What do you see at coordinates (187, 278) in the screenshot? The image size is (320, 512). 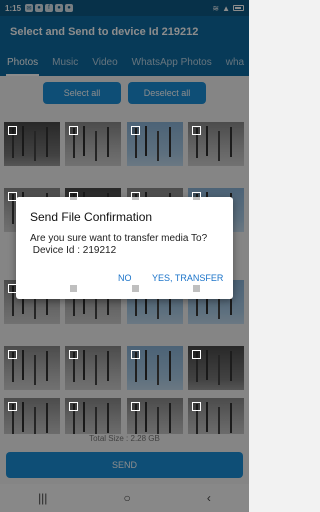 I see `yes-transfer-button: YES, TRANSFER` at bounding box center [187, 278].